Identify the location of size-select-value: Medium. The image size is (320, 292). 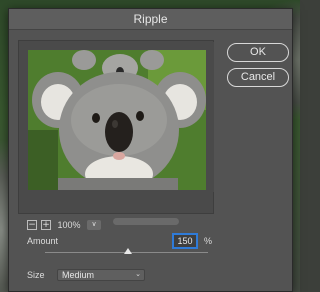
(78, 275).